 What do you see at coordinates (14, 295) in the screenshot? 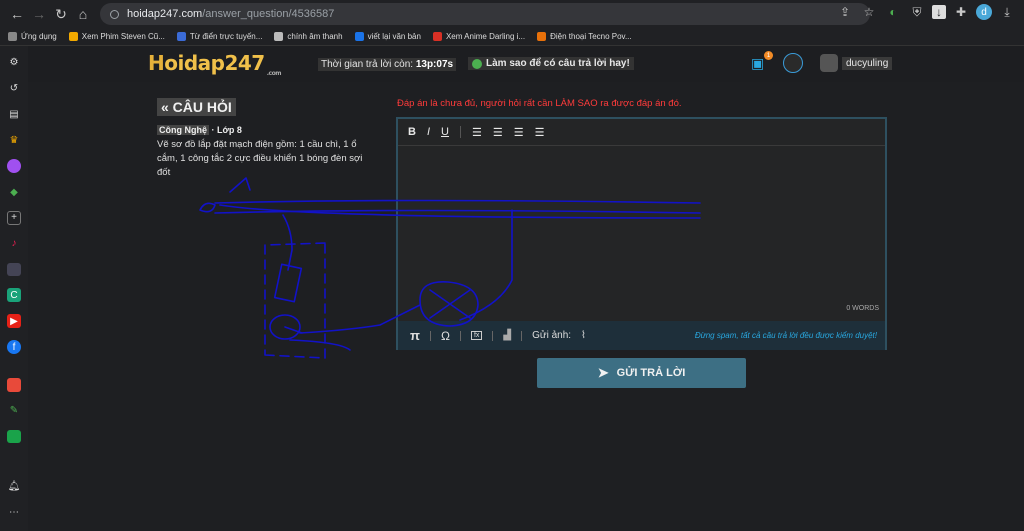
I see `app-c-icon: C` at bounding box center [14, 295].